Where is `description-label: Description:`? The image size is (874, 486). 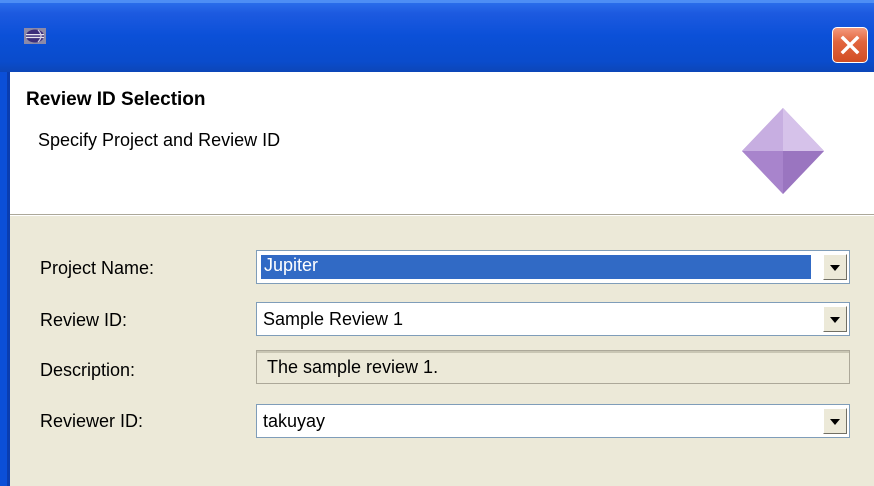 description-label: Description: is located at coordinates (88, 370).